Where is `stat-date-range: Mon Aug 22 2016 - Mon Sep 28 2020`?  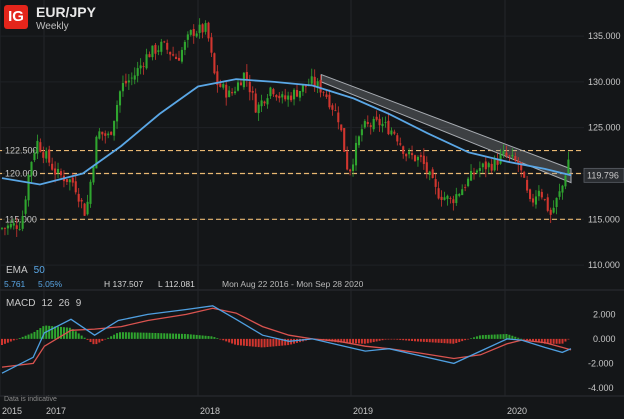
stat-date-range: Mon Aug 22 2016 - Mon Sep 28 2020 is located at coordinates (293, 284).